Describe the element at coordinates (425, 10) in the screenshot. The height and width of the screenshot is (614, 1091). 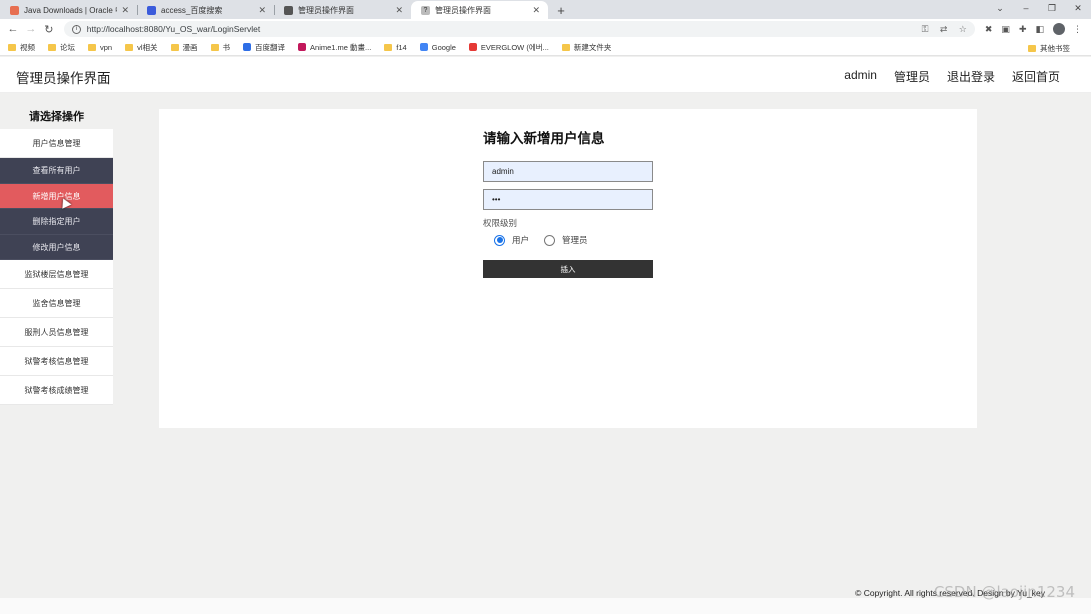
I see `page-favicon-icon: ?` at that location.